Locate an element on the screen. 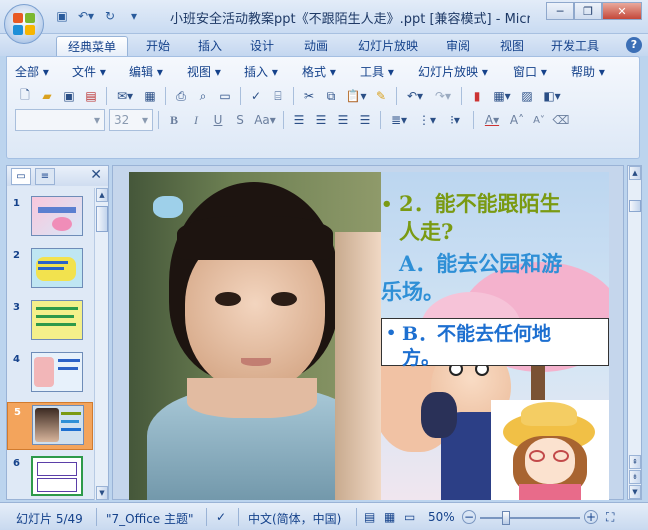  align-center-icon: ☰ is located at coordinates (321, 120).